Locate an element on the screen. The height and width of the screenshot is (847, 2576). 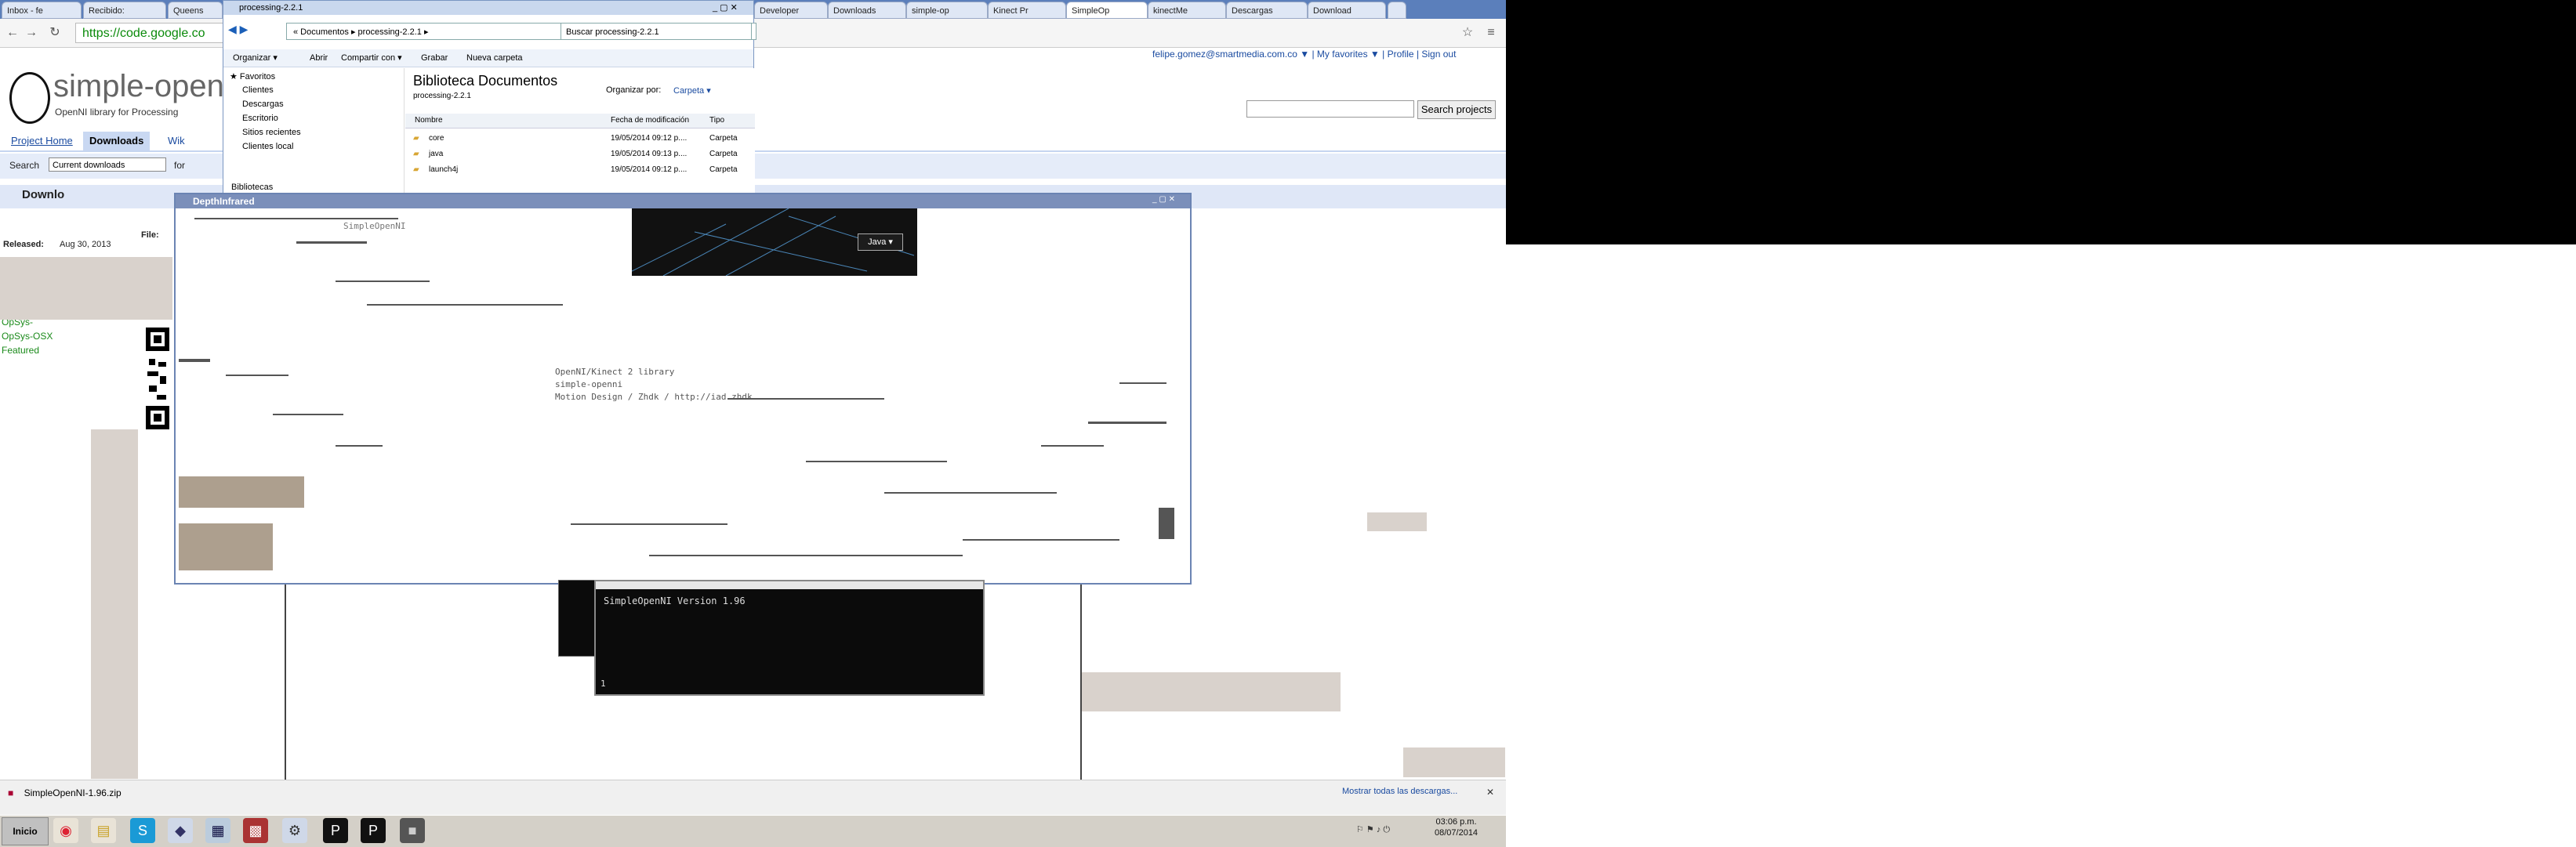
search-projects-input is located at coordinates (1330, 109).